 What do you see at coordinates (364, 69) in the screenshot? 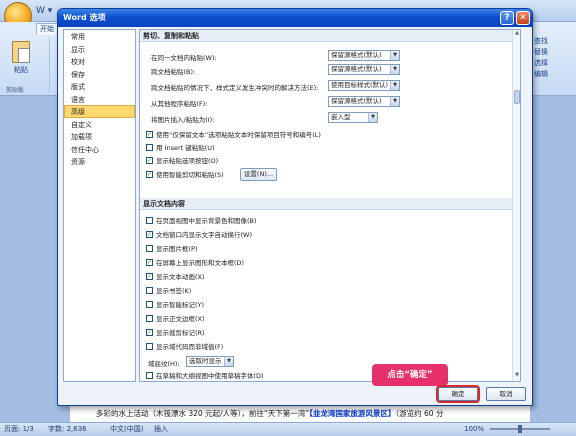
I see `paste-select-1: 保留源格式(默认) ▼` at bounding box center [364, 69].